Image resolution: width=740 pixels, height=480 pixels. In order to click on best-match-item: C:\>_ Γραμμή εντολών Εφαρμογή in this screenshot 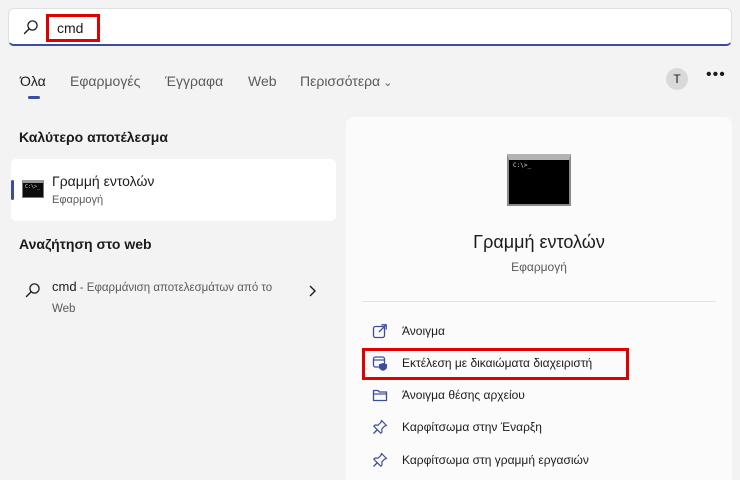, I will do `click(173, 190)`.